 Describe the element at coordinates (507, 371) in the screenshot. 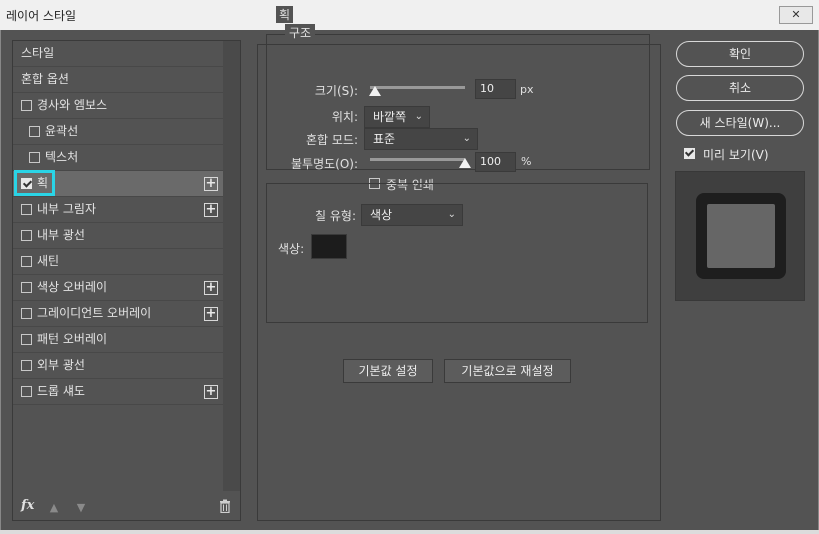

I see `reset-default-button: 기본값으로 재설정` at that location.